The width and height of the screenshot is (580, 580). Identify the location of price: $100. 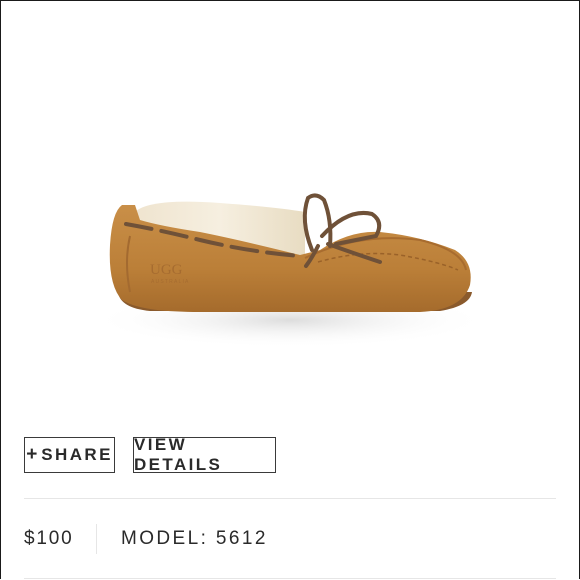
(49, 538).